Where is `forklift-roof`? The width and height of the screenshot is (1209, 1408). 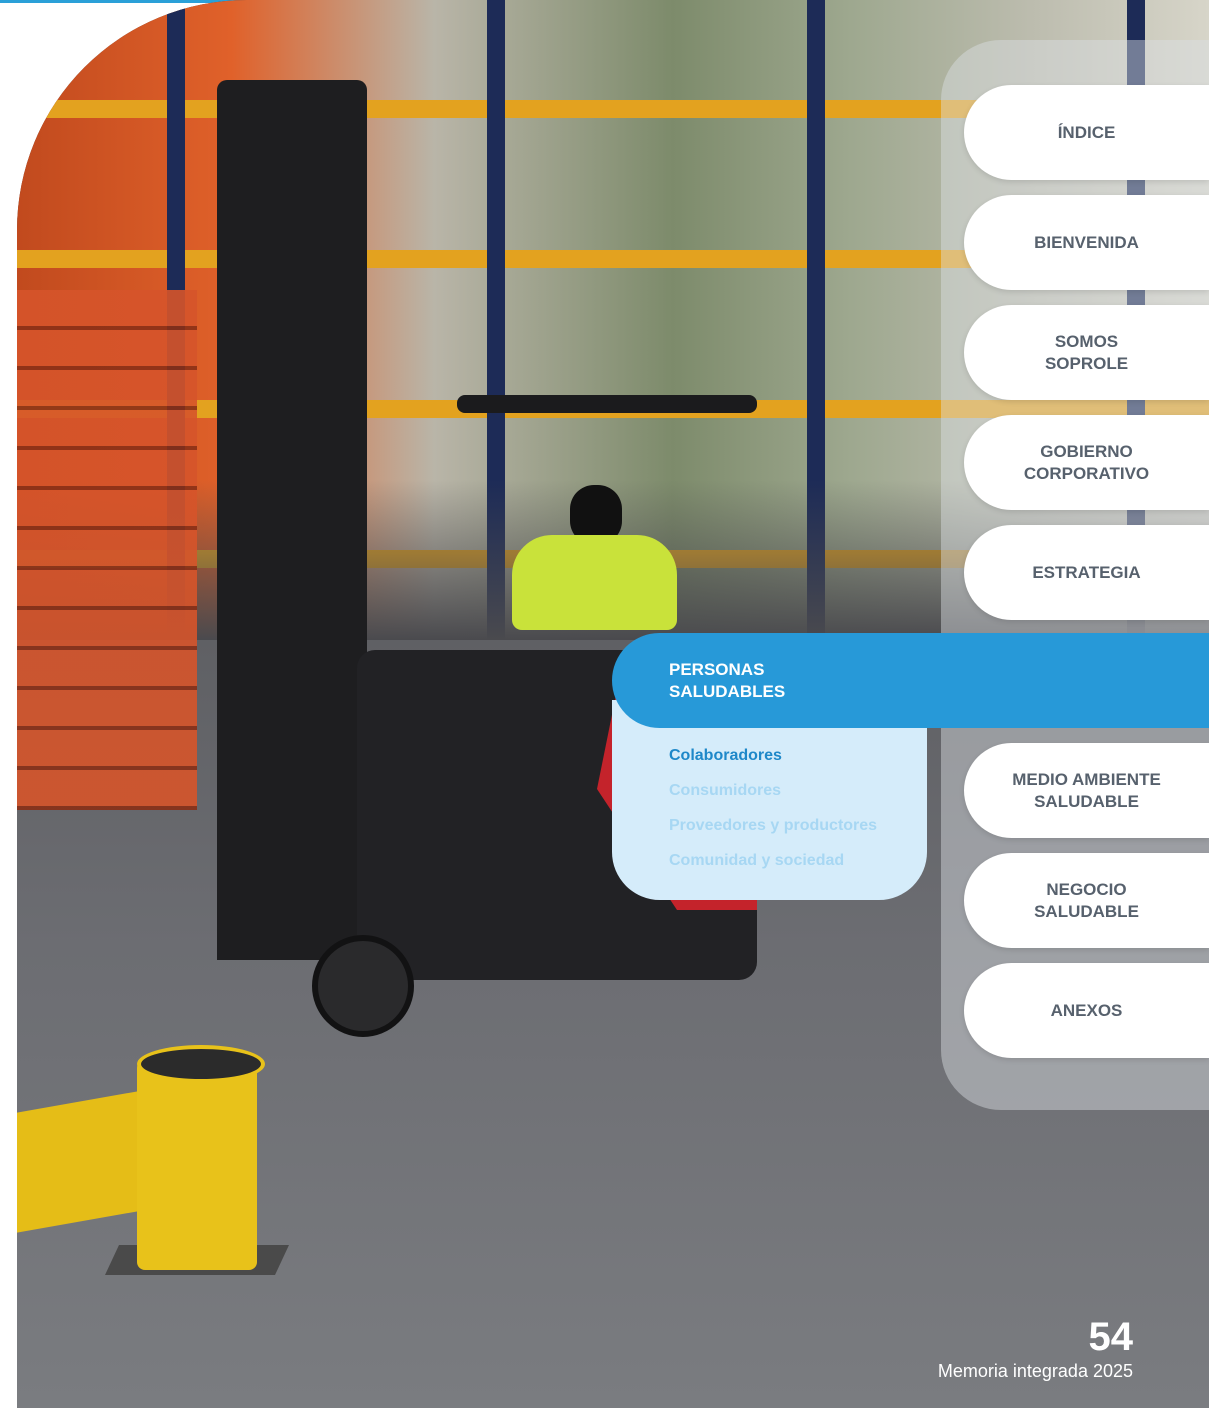 forklift-roof is located at coordinates (607, 404).